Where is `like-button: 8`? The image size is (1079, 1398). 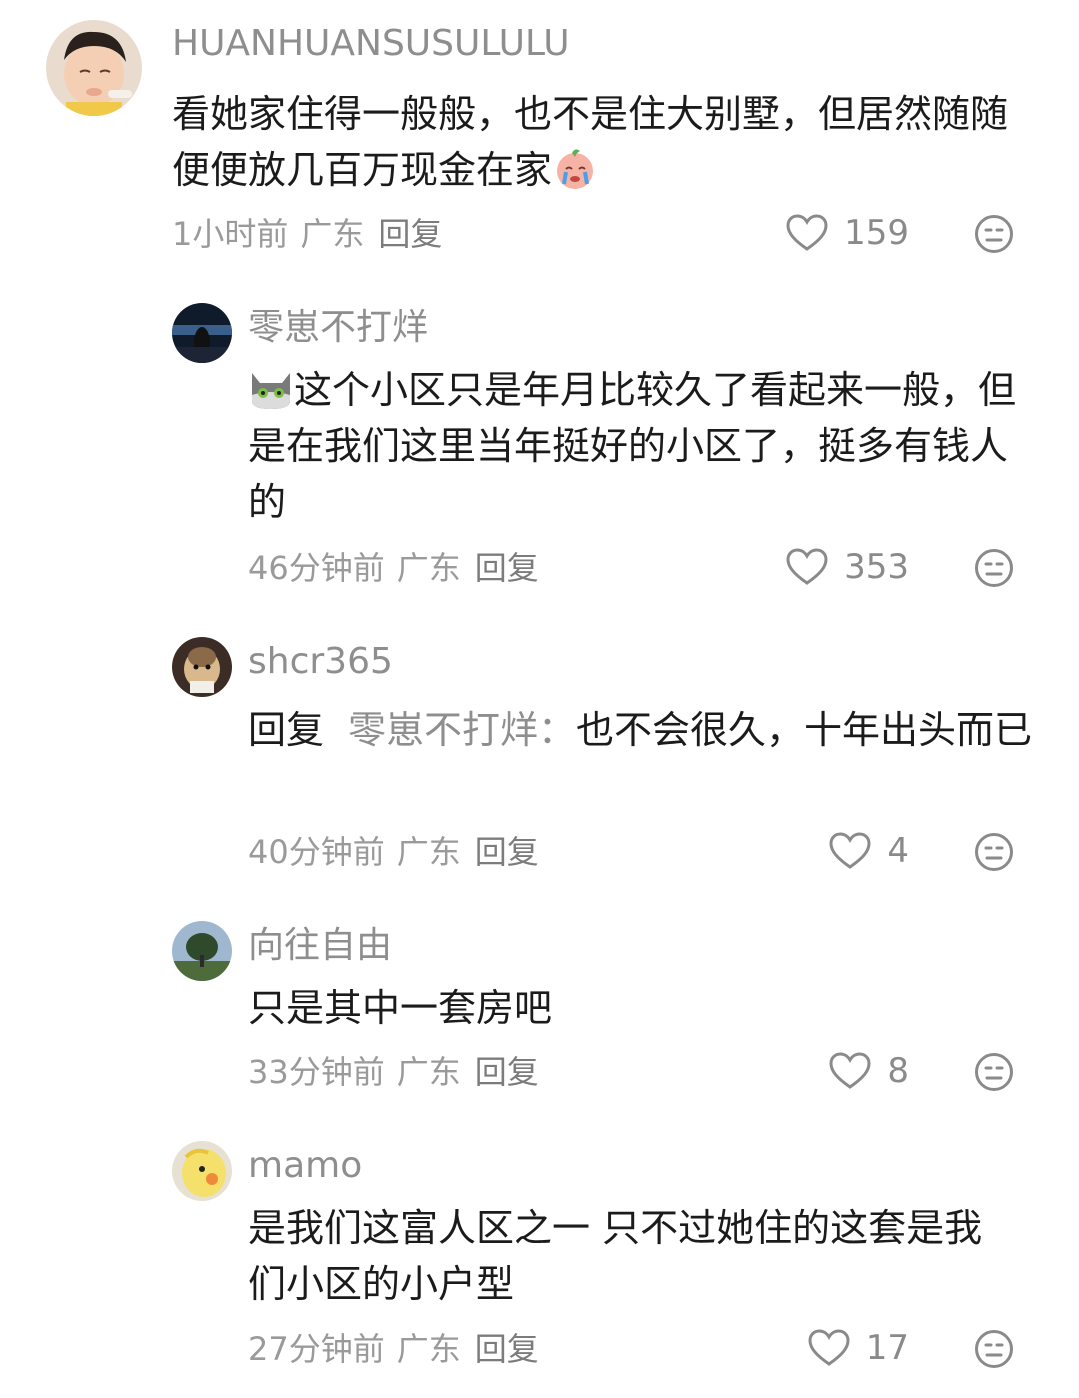
like-button: 8 is located at coordinates (869, 1071).